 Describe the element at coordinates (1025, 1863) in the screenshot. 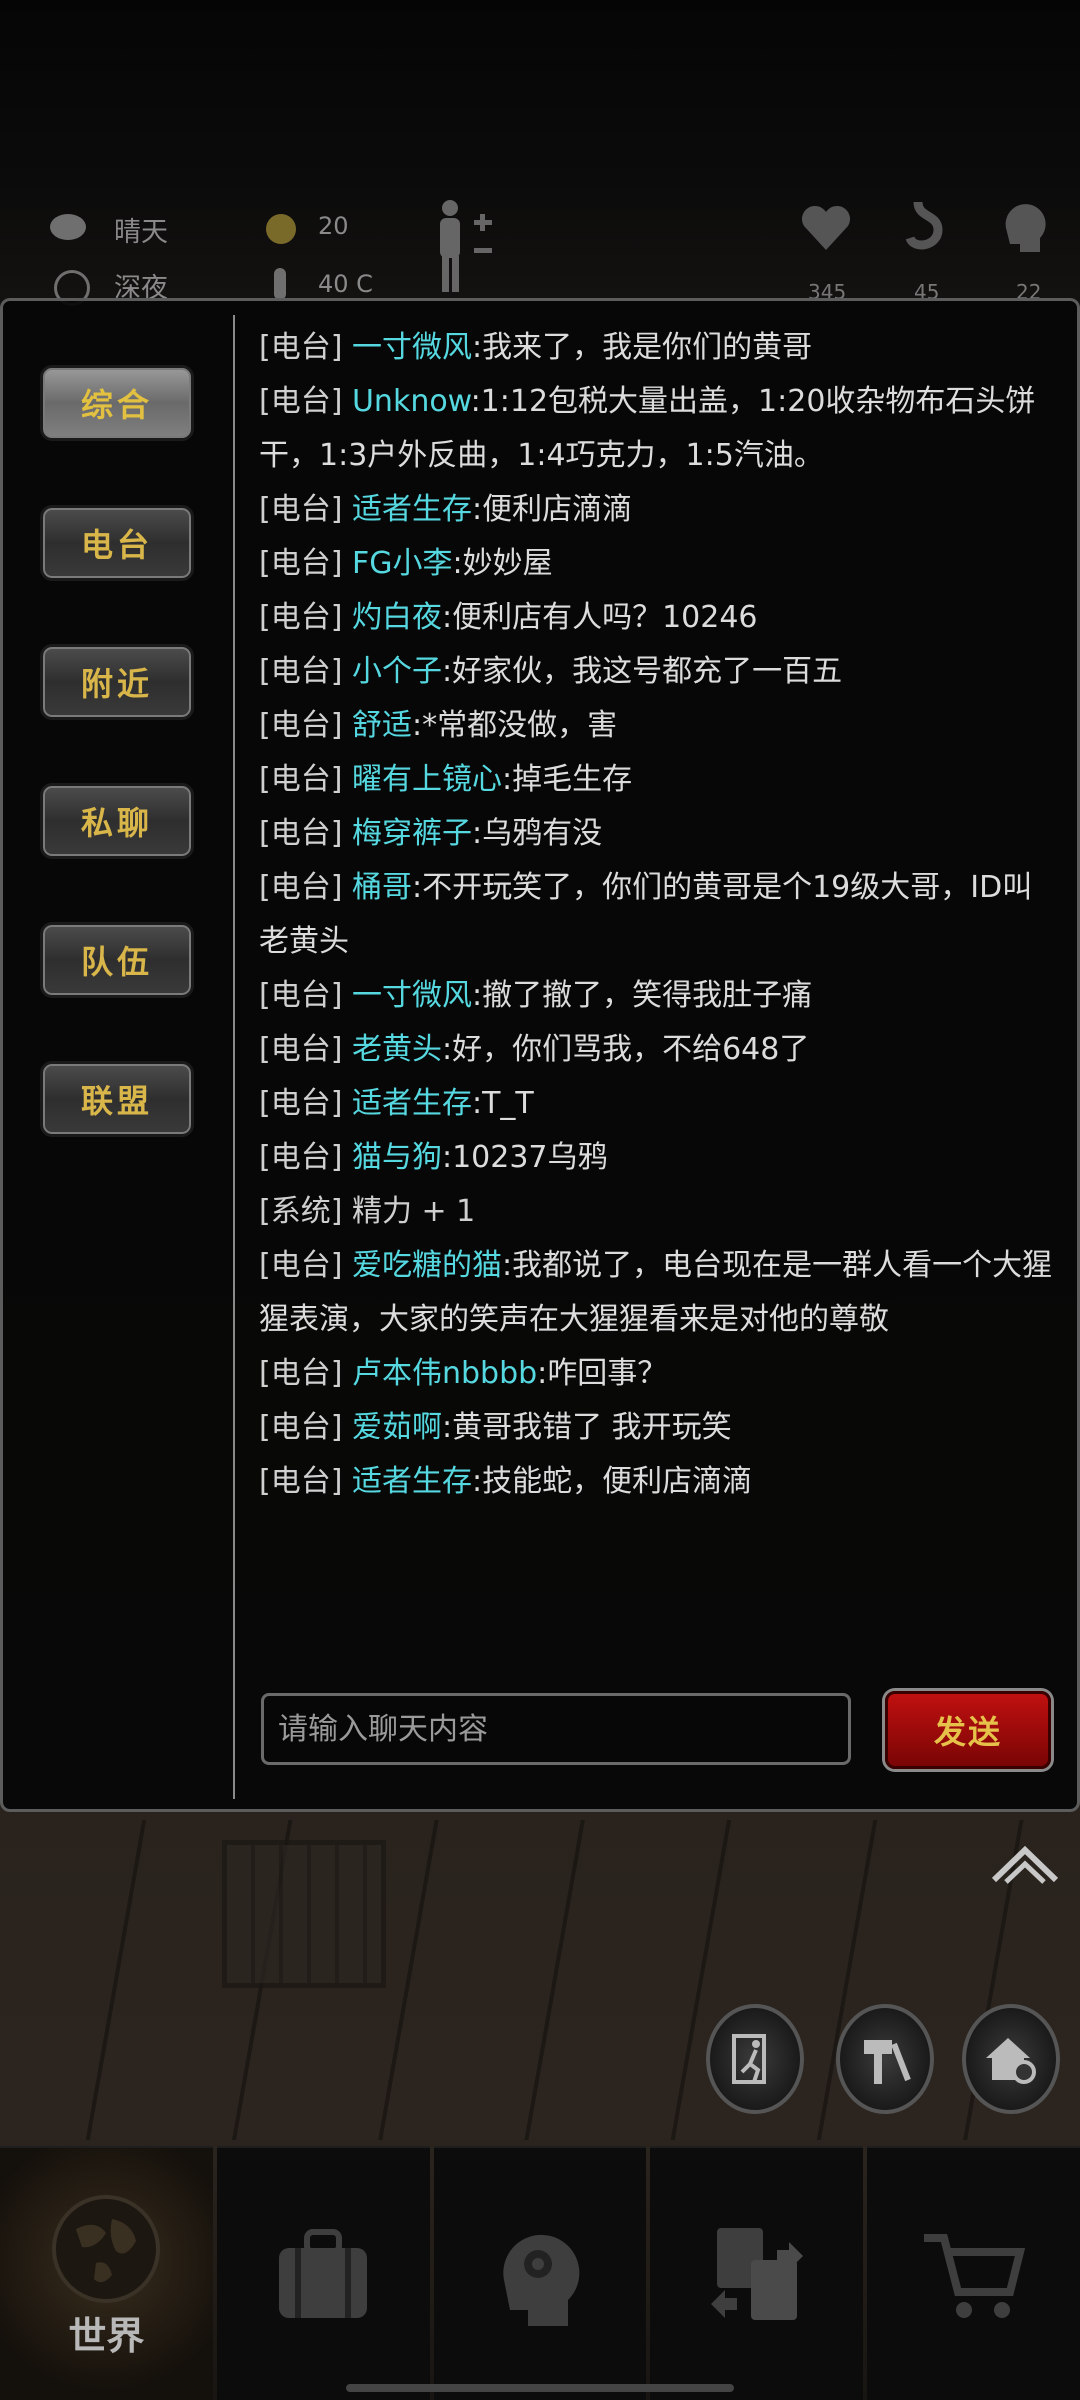

I see `collapse-up-icon` at that location.